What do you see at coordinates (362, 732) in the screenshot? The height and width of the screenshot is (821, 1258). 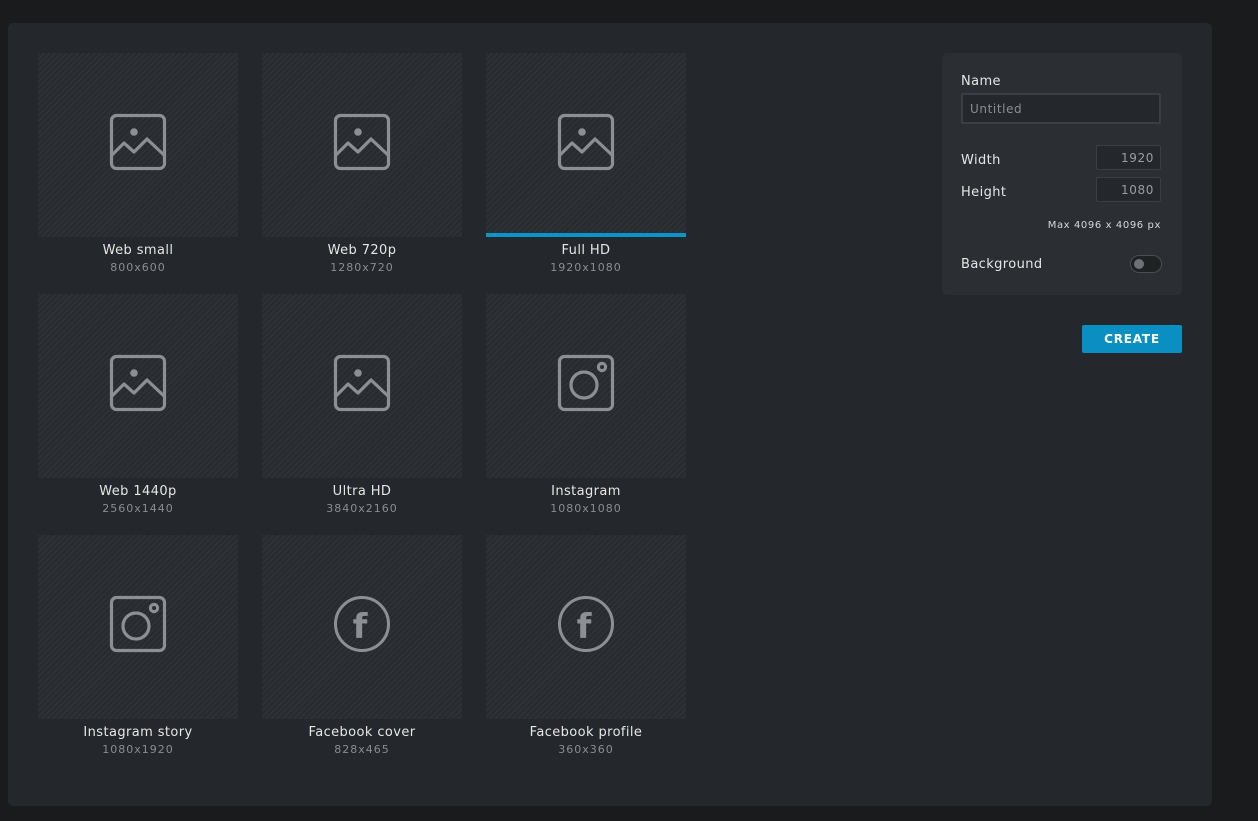 I see `preset-name: Facebook cover` at bounding box center [362, 732].